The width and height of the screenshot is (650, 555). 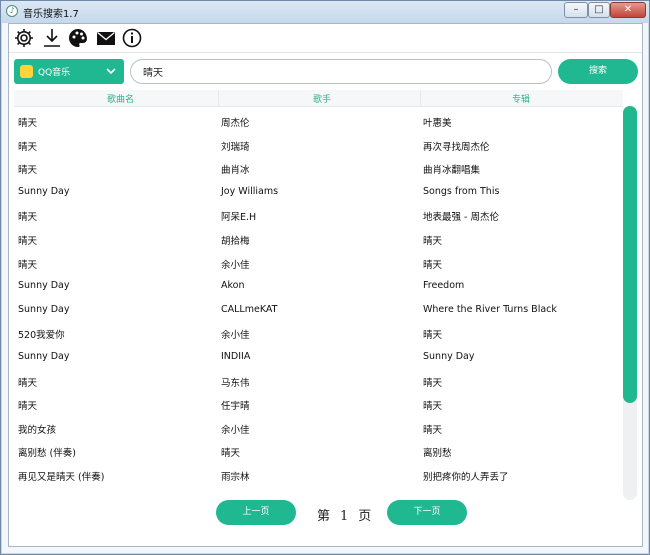 I want to click on cell-album: 地表最强 - 周杰伦, so click(x=461, y=218).